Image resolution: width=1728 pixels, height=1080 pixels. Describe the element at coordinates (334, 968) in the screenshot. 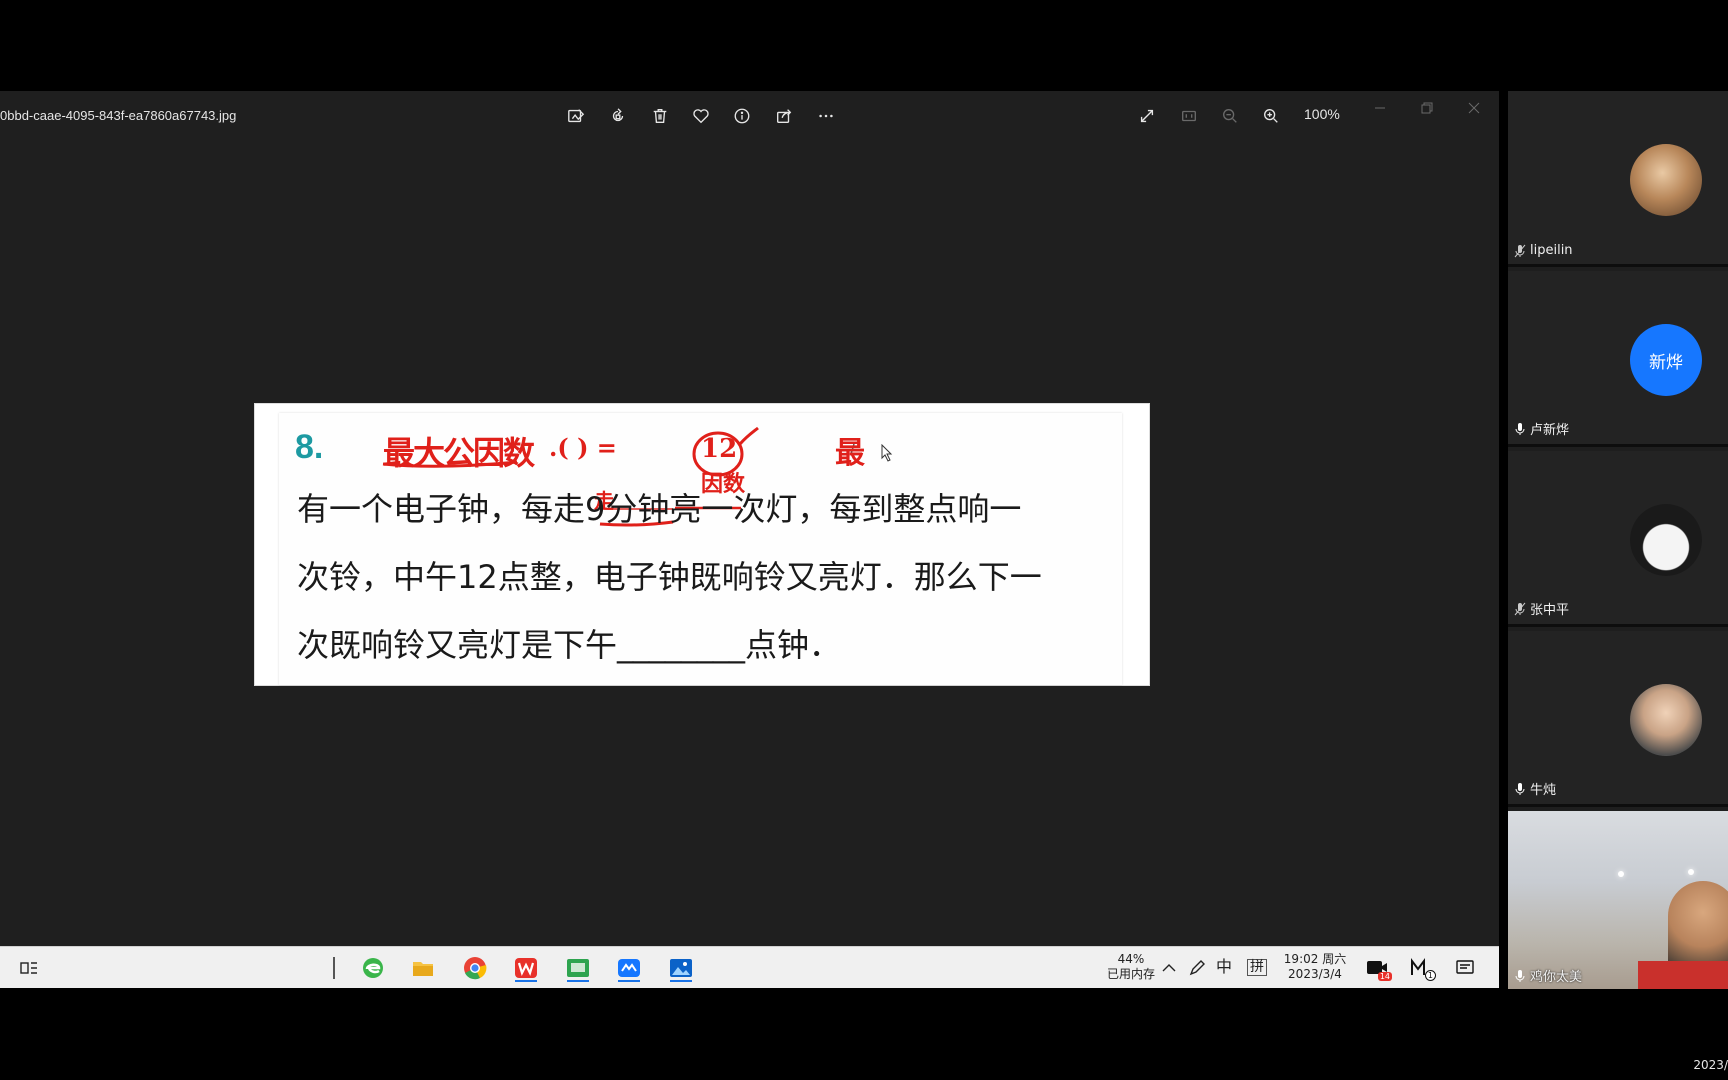

I see `taskbar-divider` at that location.